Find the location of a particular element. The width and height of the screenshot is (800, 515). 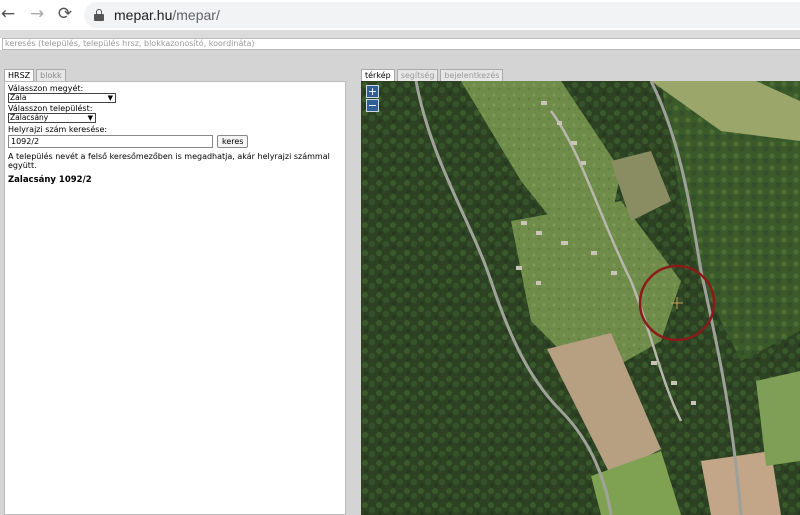

town-value: Zalacsány is located at coordinates (29, 117).